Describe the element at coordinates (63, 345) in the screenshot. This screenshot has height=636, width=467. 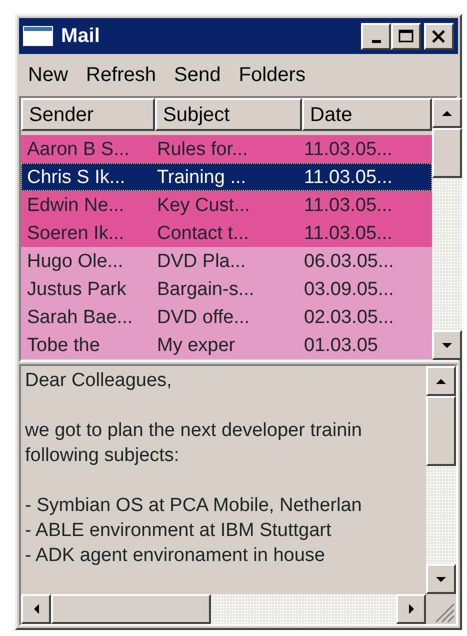
I see `table-cell-text: Tobe the` at that location.